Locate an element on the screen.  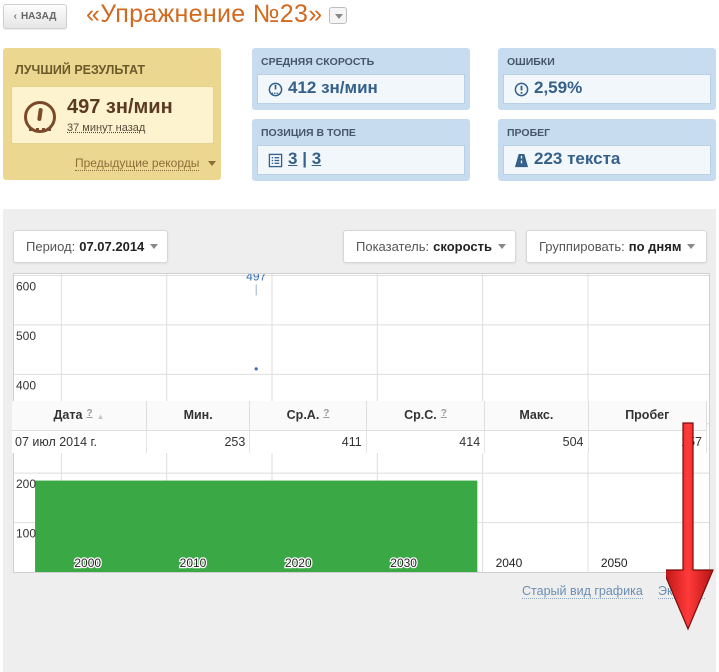
period-select: Период: 07.07.2014 is located at coordinates (90, 246).